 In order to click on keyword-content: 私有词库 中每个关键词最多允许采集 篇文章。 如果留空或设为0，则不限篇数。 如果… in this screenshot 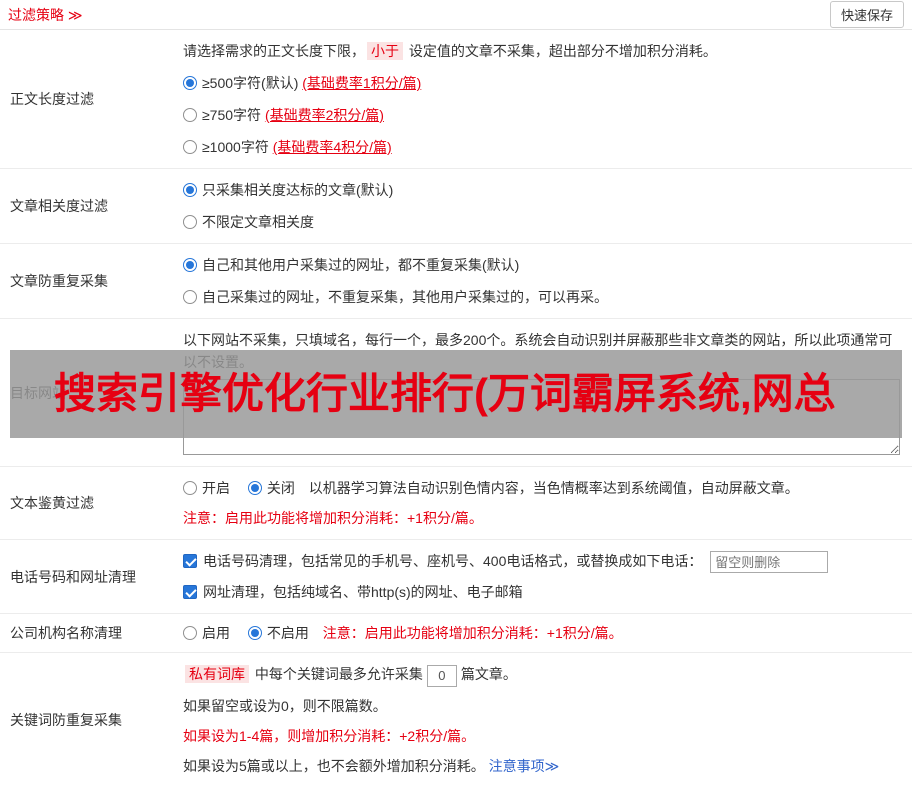, I will do `click(543, 719)`.